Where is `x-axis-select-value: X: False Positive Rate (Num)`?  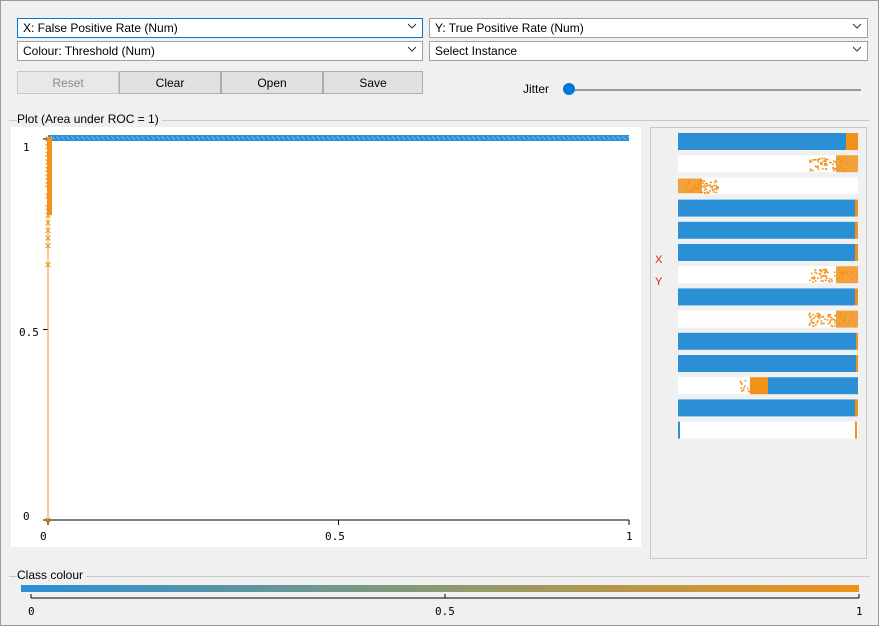
x-axis-select-value: X: False Positive Rate (Num) is located at coordinates (100, 28).